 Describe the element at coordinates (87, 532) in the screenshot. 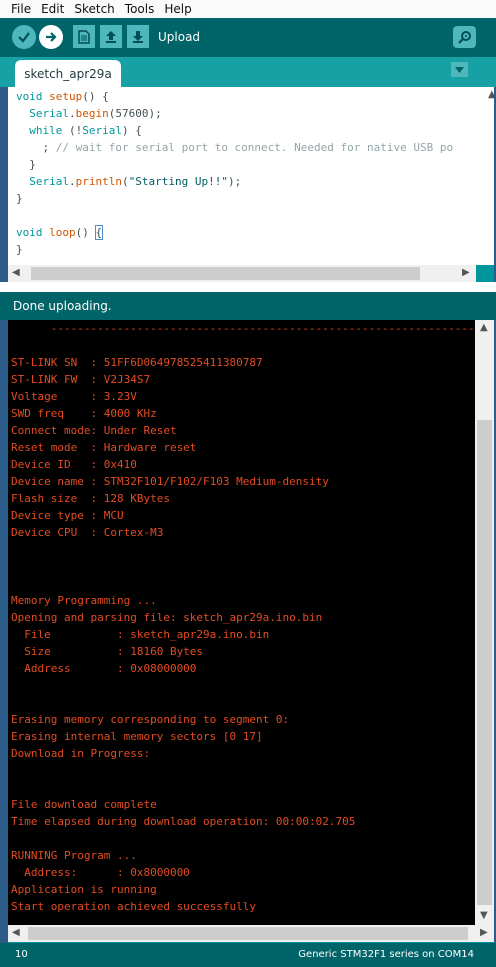

I see `console-line: Device CPU : Cortex-M3` at that location.